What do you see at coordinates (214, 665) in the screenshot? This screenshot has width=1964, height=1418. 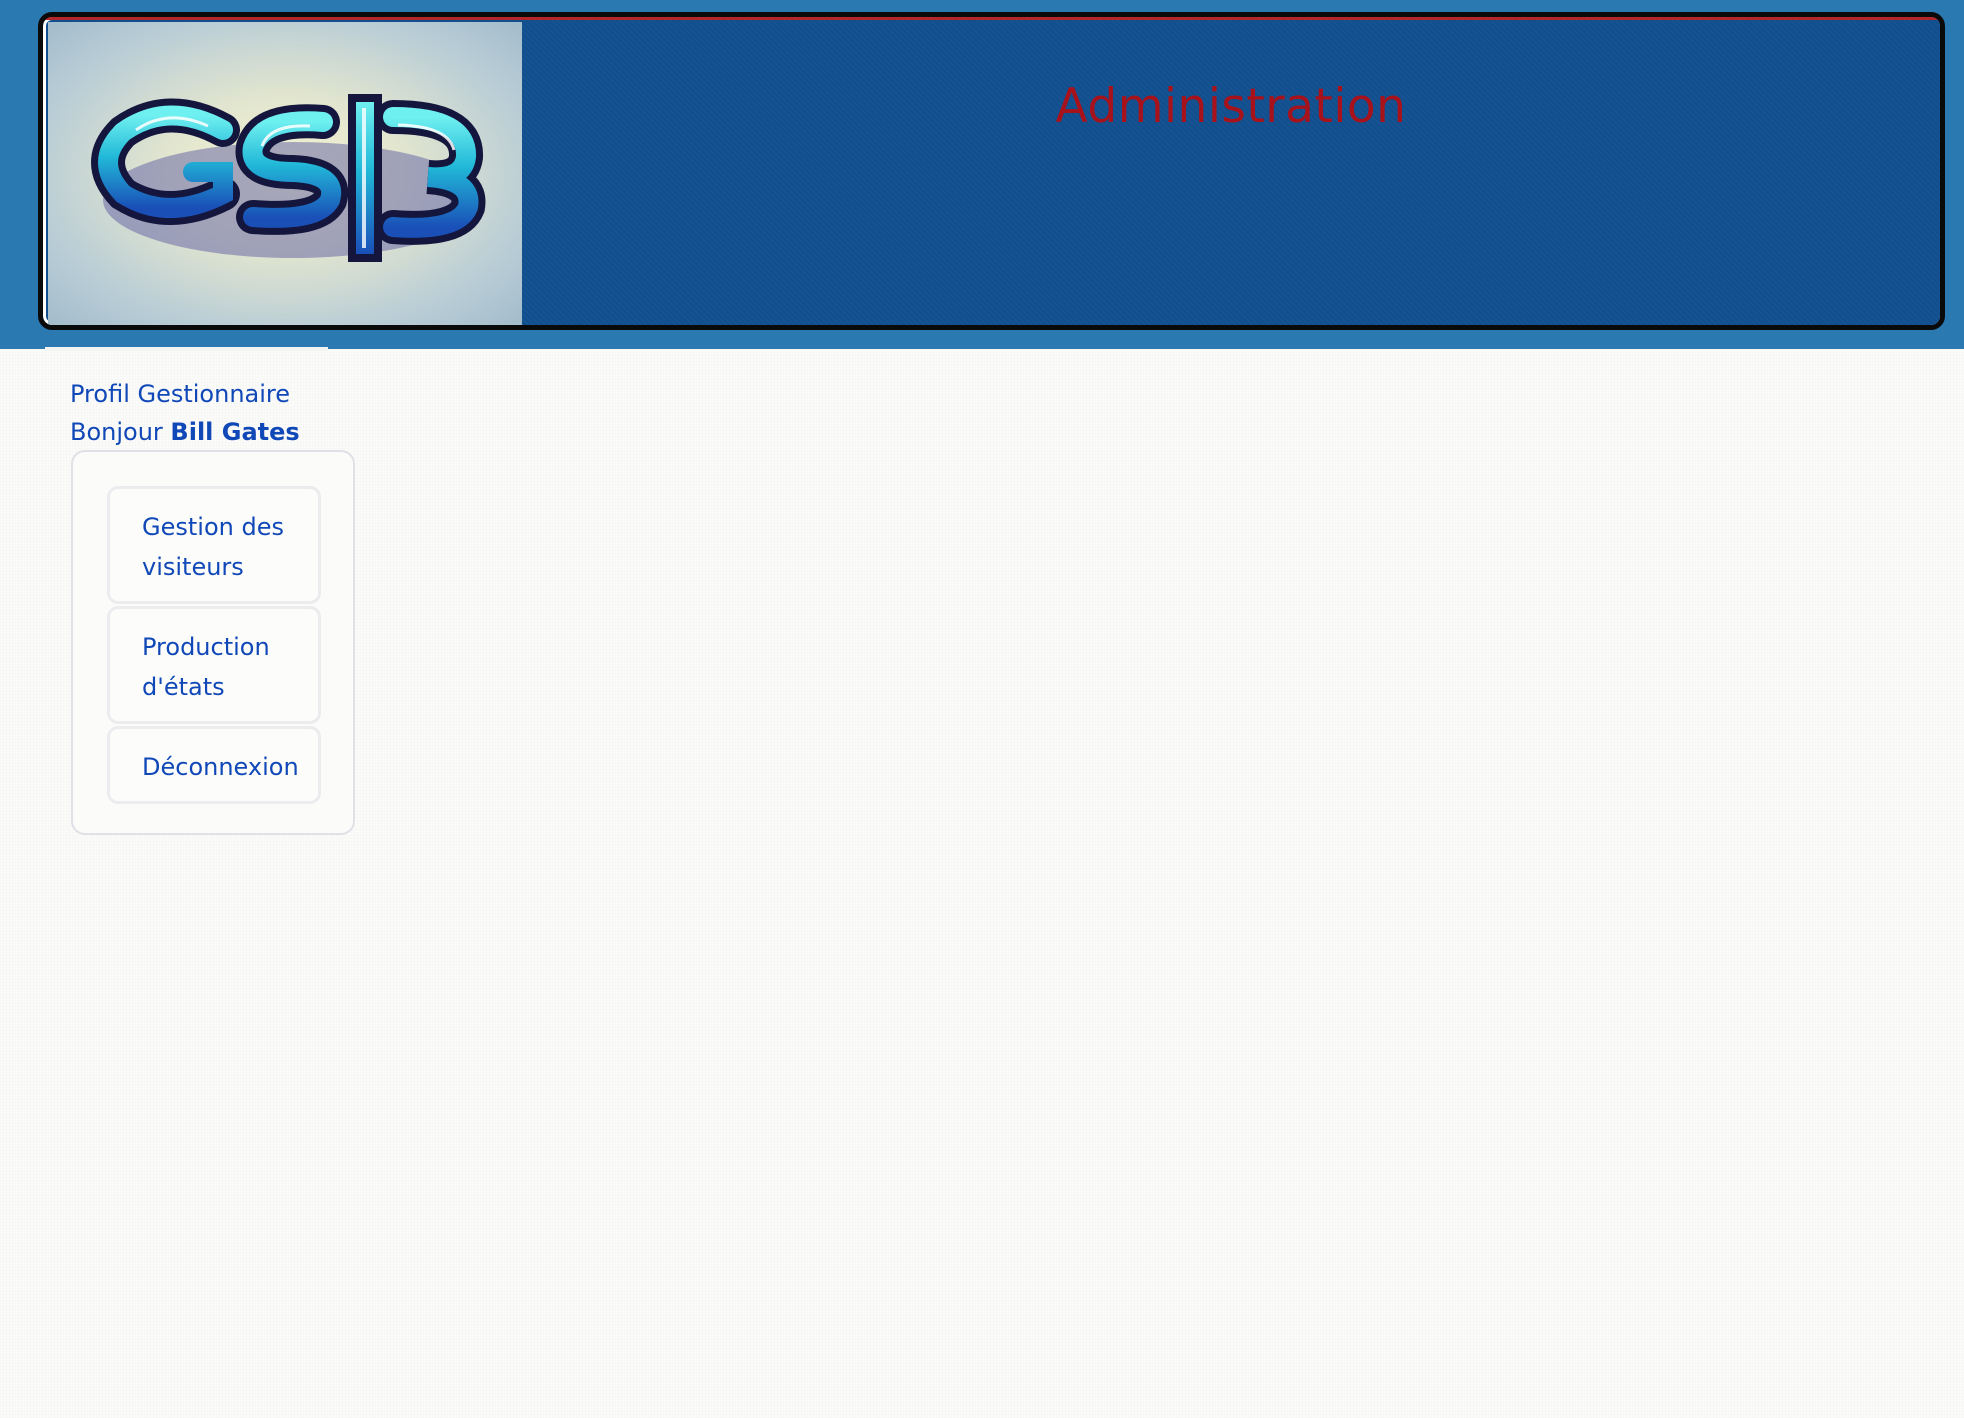 I see `menu-item-production-etats: Production d'états` at bounding box center [214, 665].